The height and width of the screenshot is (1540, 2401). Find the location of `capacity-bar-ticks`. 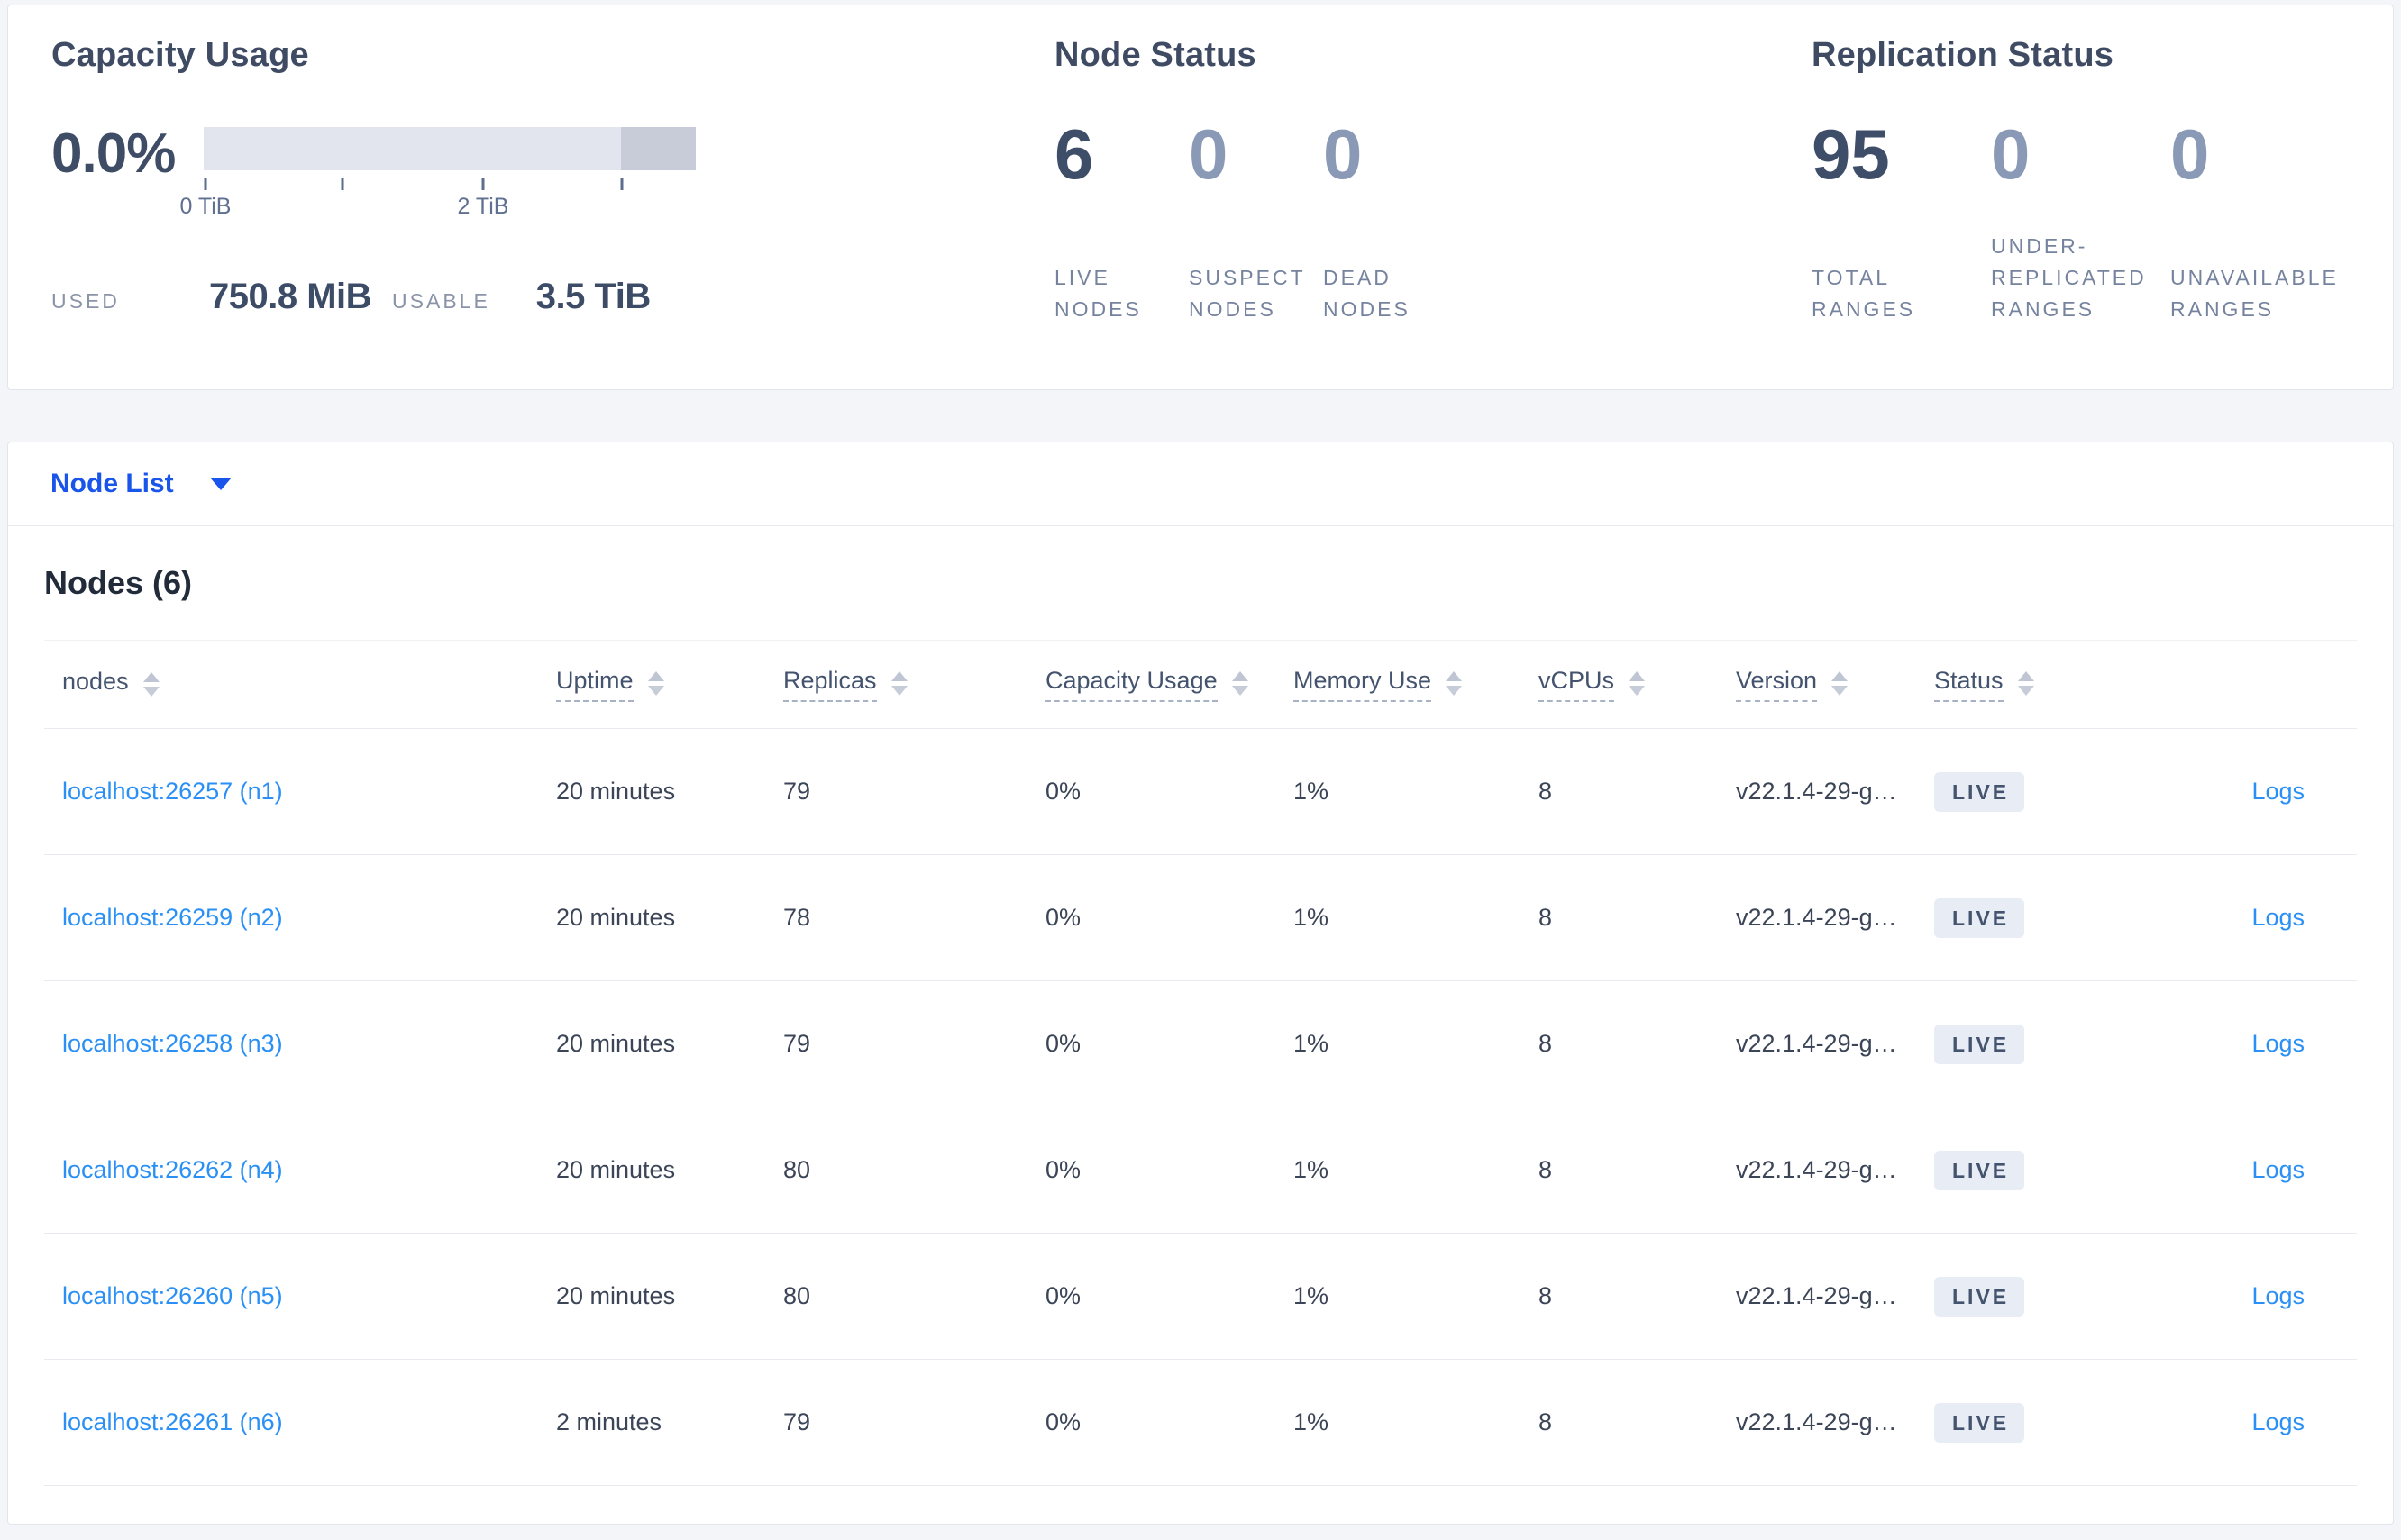

capacity-bar-ticks is located at coordinates (450, 184).